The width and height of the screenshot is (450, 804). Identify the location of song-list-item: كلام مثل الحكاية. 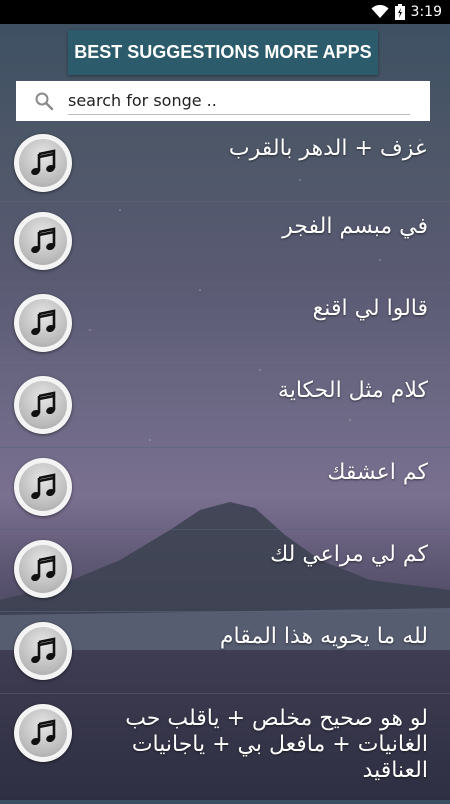
(225, 407).